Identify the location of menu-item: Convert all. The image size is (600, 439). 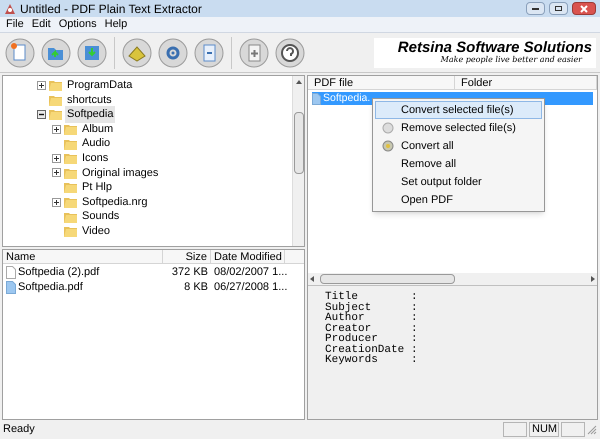
(458, 146).